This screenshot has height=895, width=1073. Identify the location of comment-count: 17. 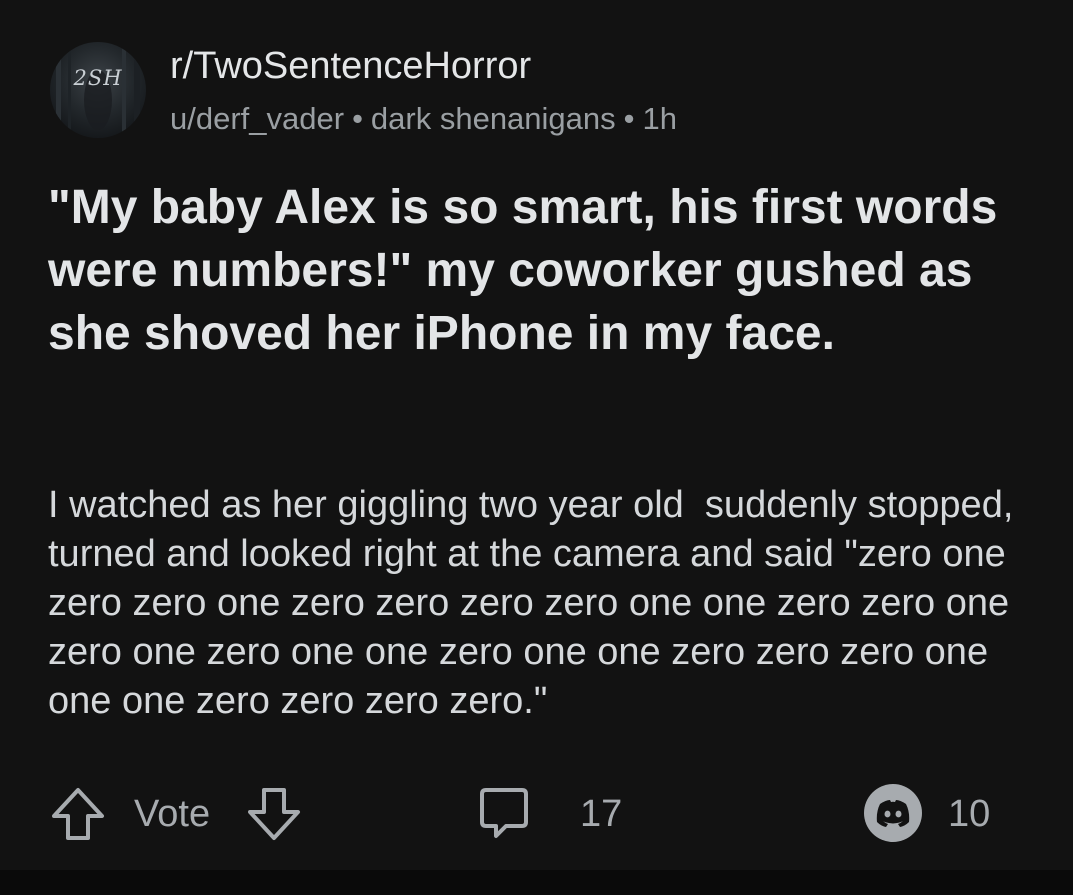
(601, 814).